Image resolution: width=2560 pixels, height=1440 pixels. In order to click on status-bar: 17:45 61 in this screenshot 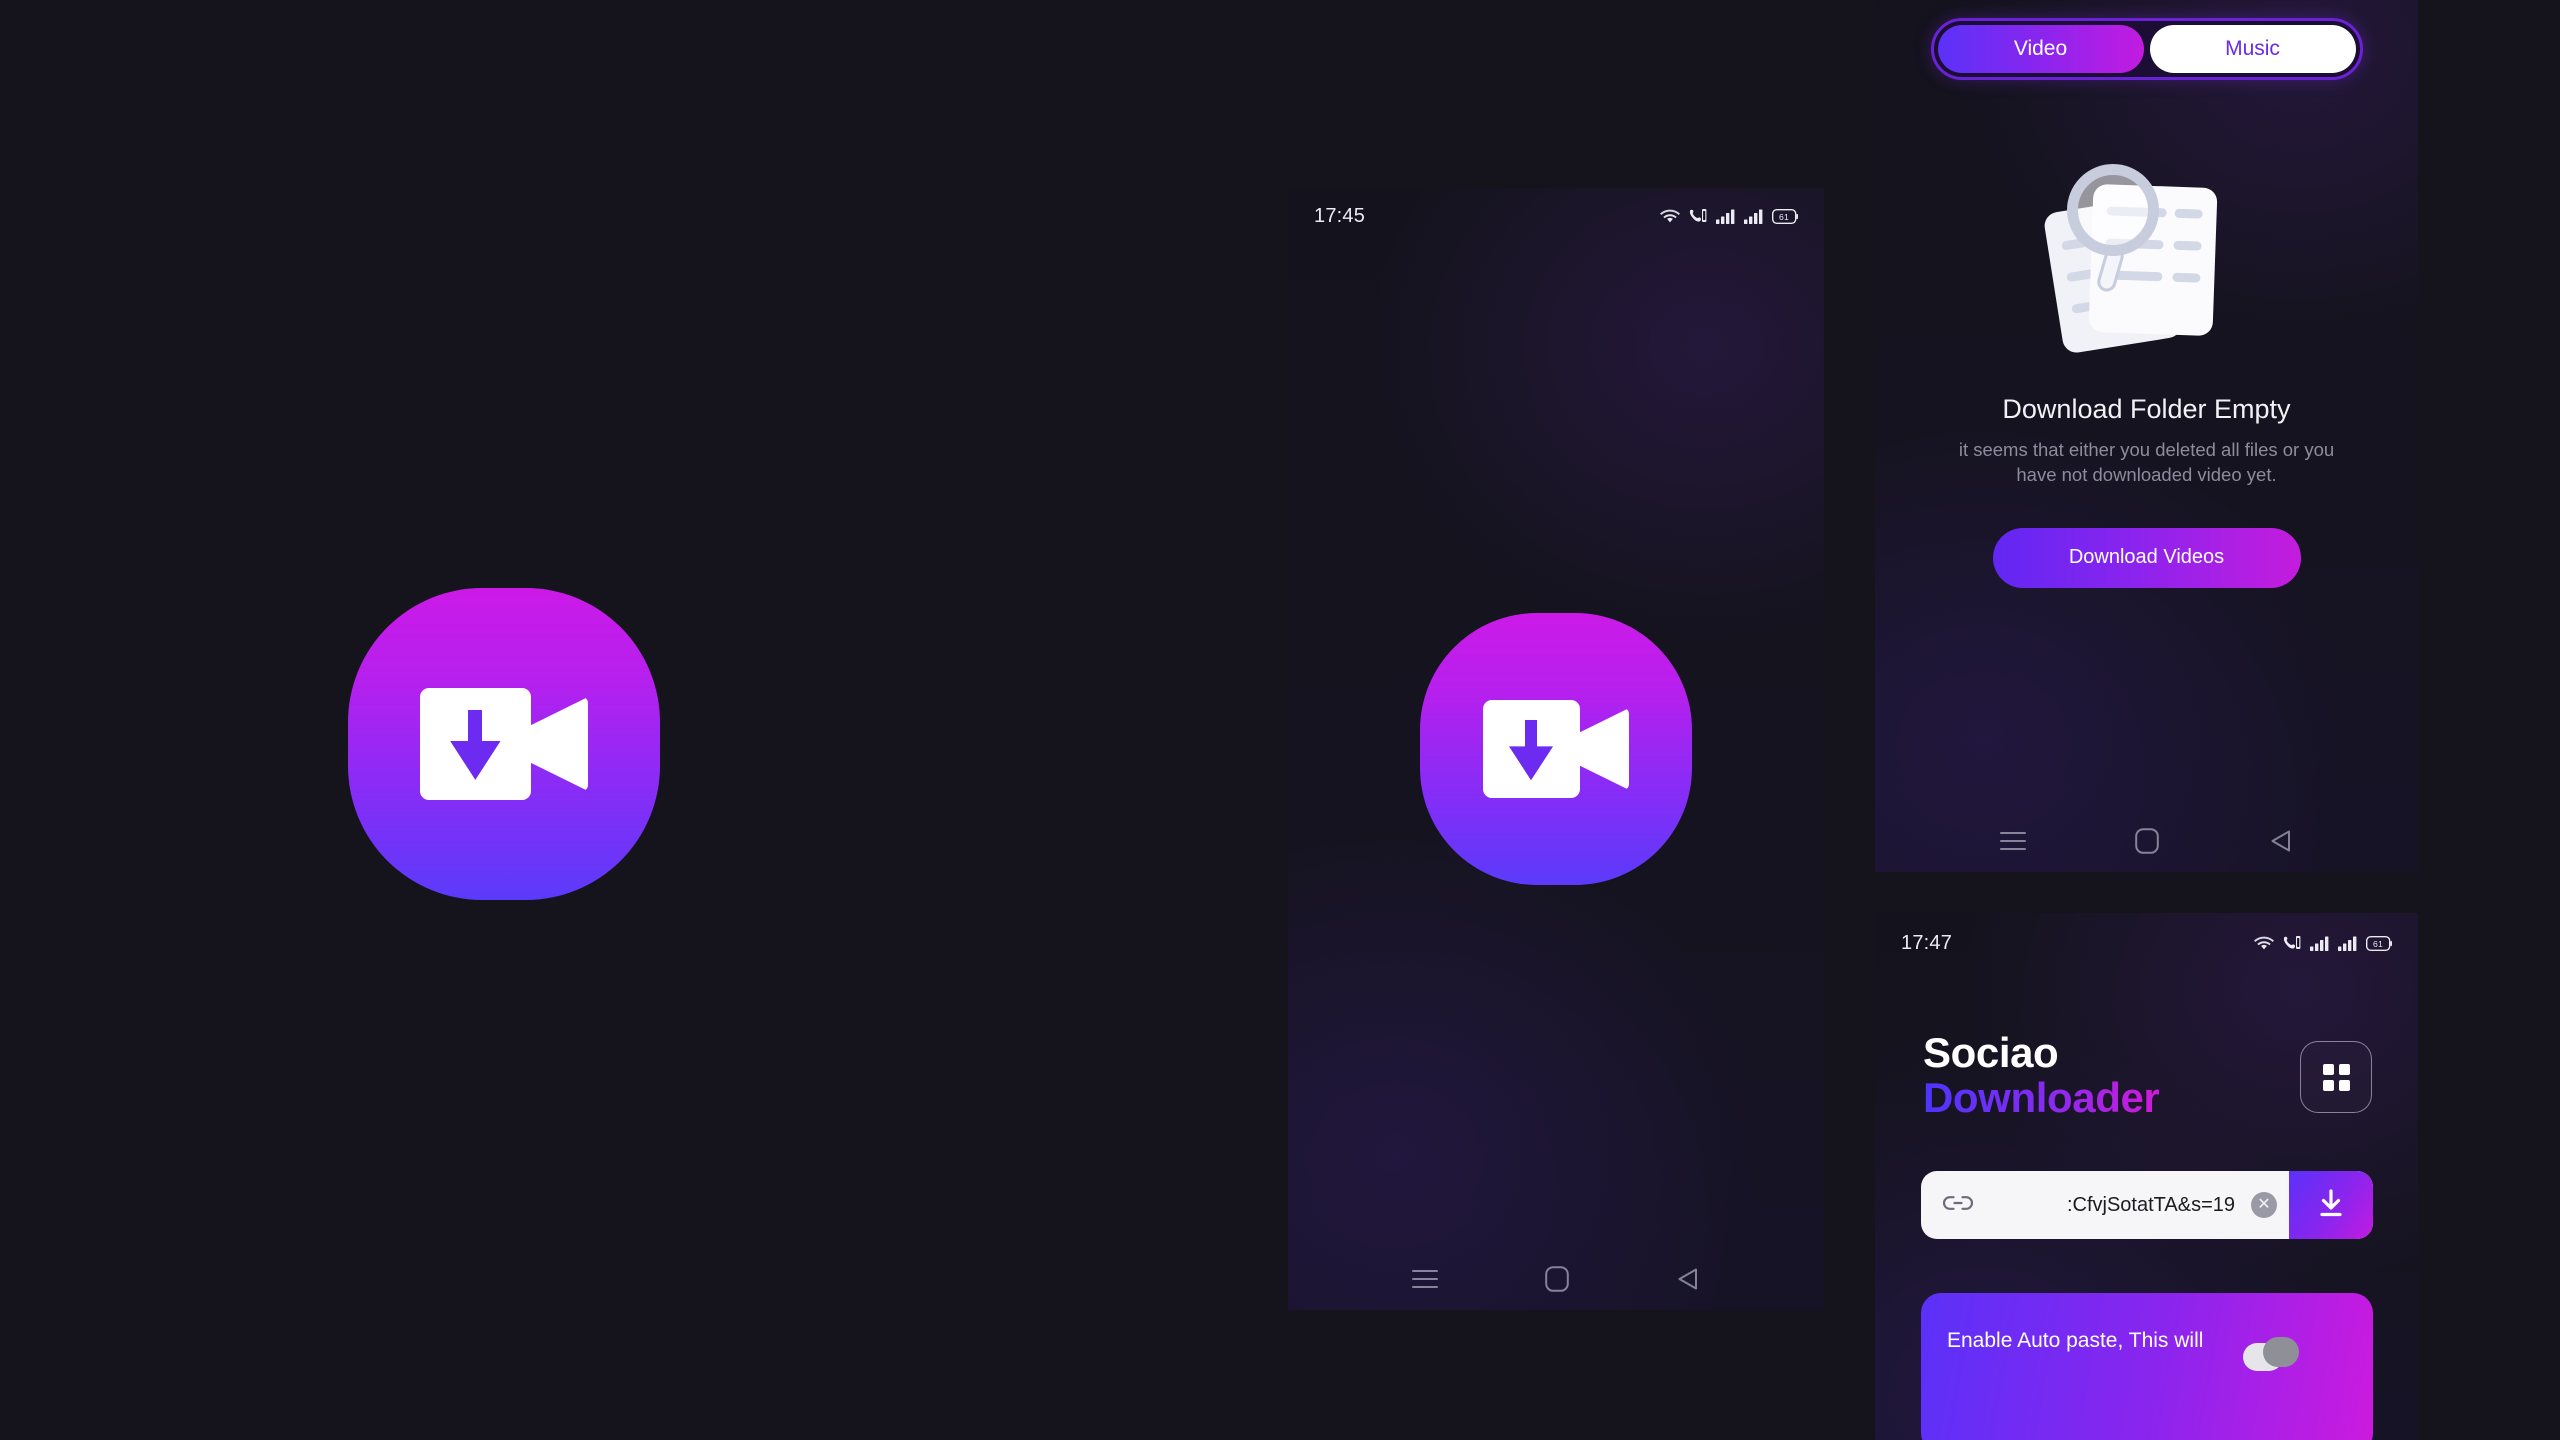, I will do `click(1556, 216)`.